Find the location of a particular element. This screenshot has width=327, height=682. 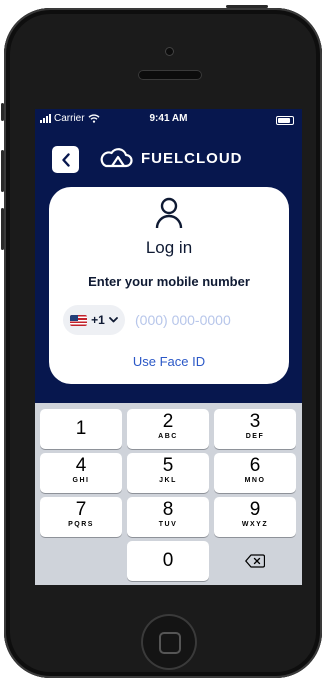

key-6: 6 MNO is located at coordinates (255, 473).